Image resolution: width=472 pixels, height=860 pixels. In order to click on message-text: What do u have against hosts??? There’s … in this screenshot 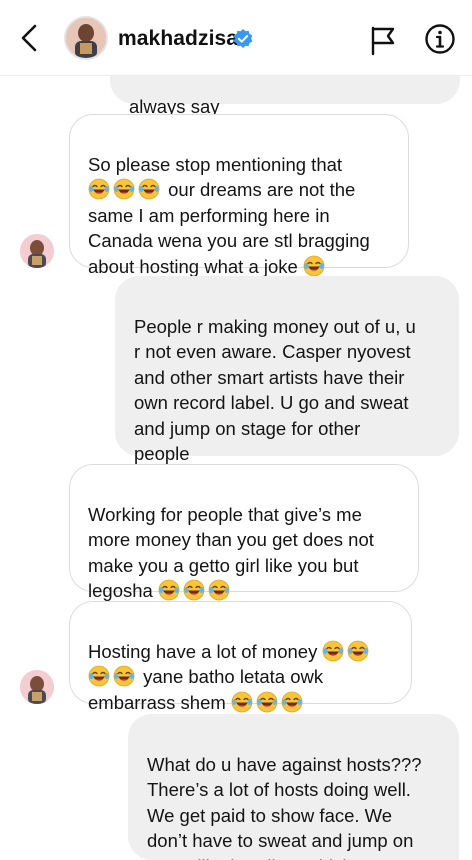, I will do `click(284, 806)`.